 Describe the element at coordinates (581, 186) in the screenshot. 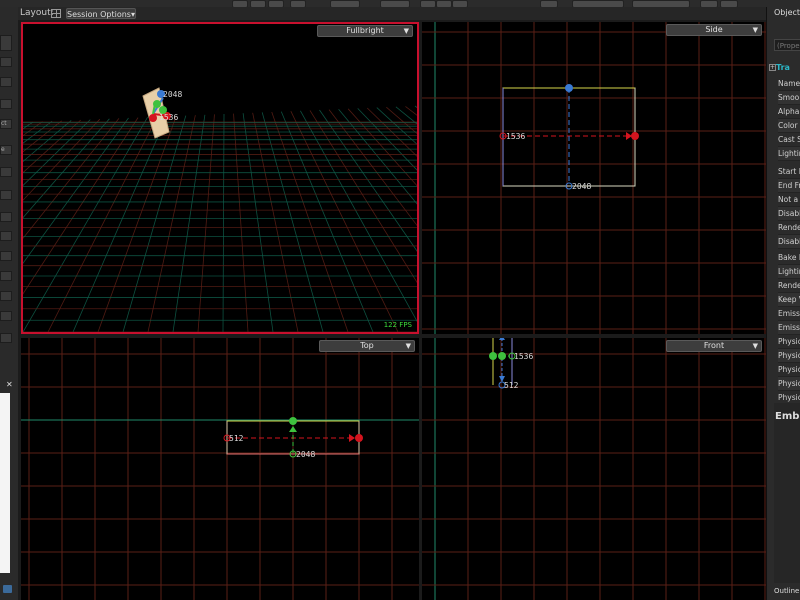

I see `gizmo-label: 2048` at that location.